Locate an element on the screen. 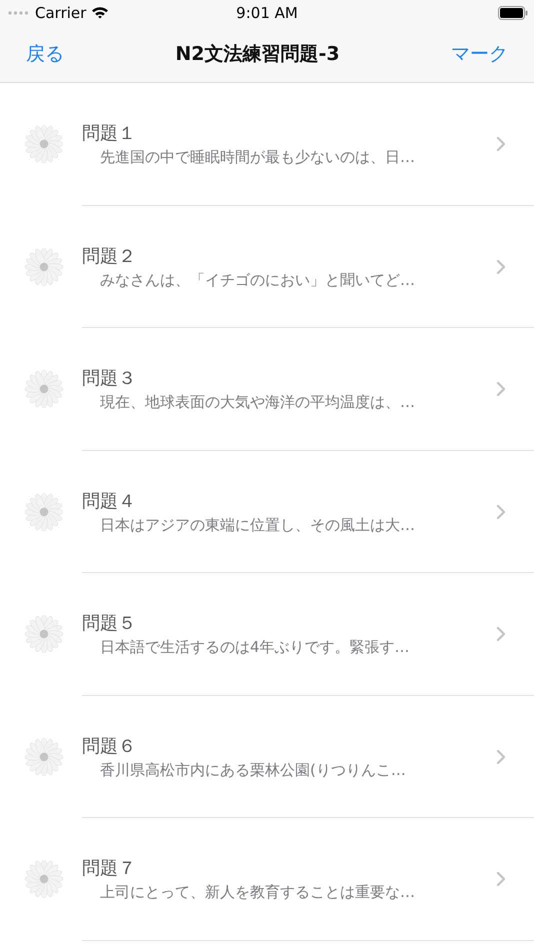 The width and height of the screenshot is (534, 950). back-button: 戻る is located at coordinates (45, 53).